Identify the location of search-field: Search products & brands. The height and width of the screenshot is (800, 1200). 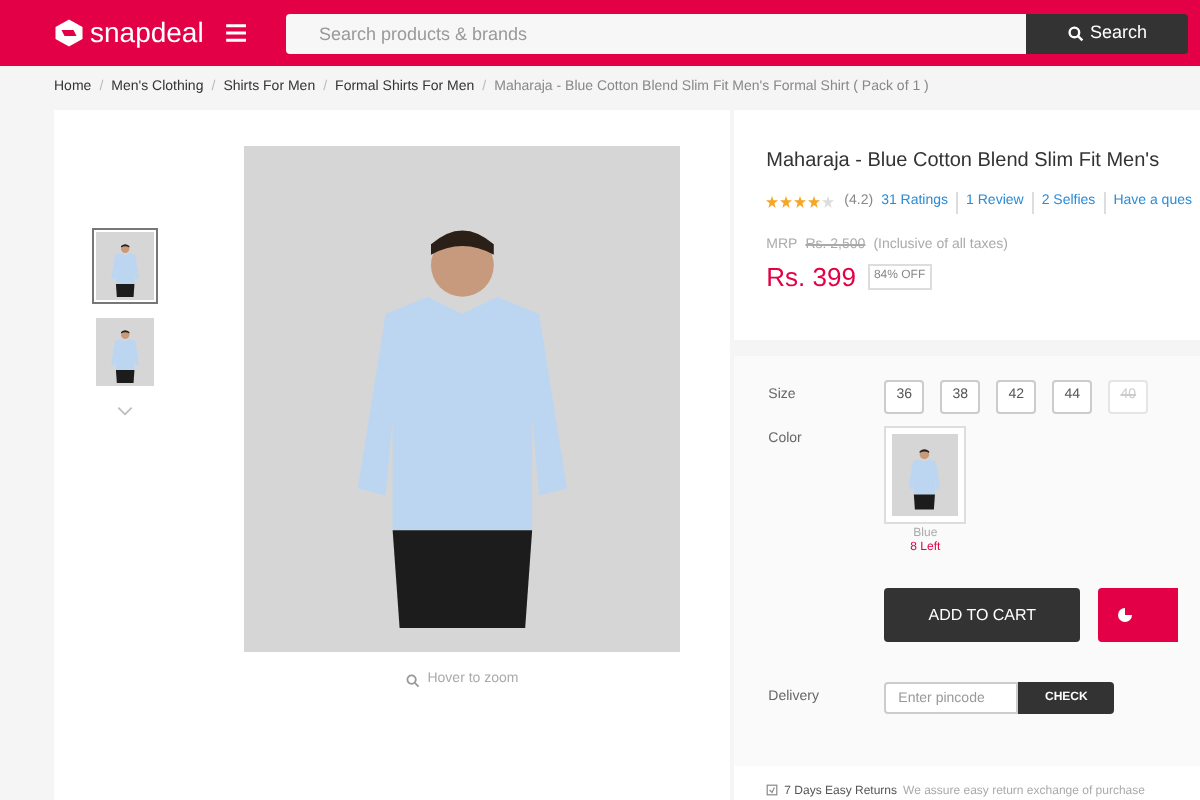
(656, 33).